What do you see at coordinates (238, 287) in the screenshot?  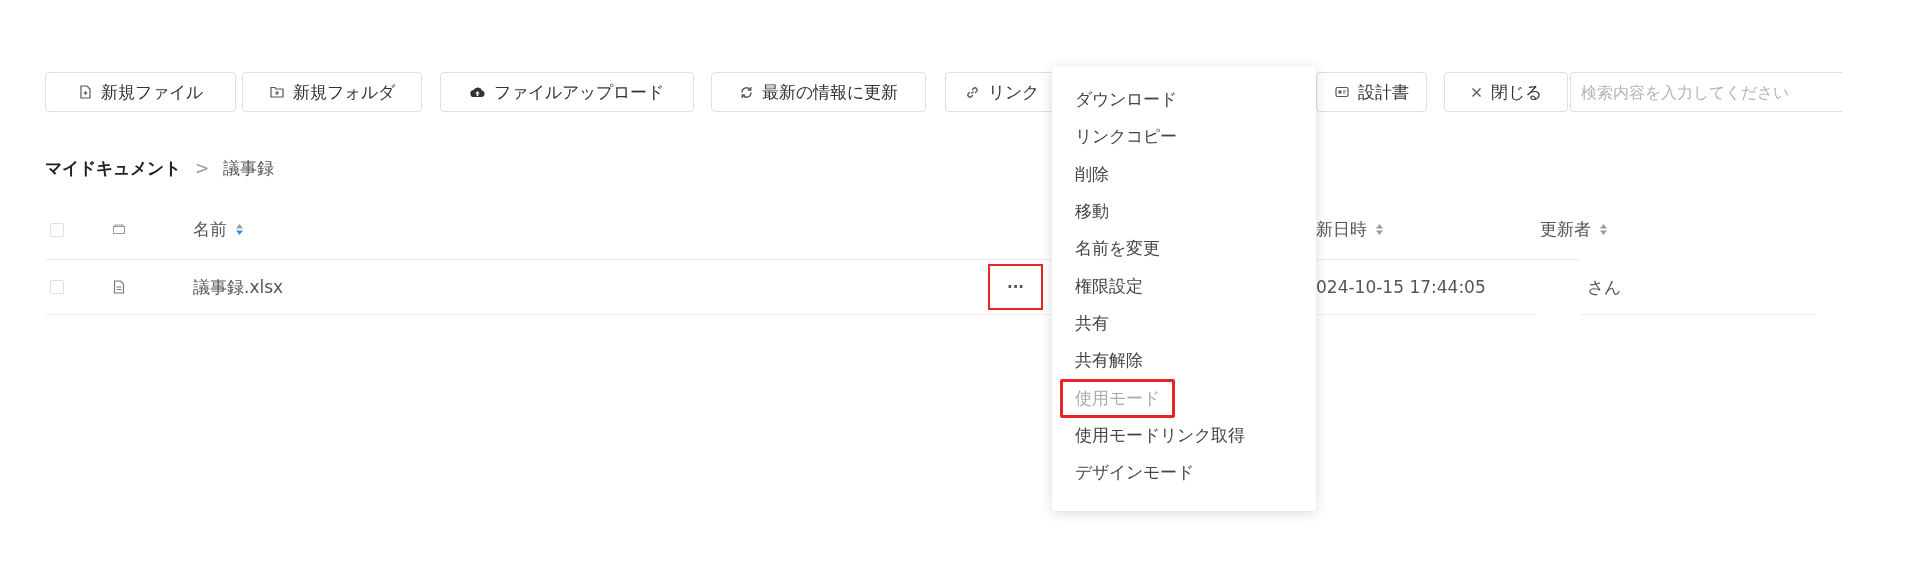 I see `file-name: 議事録.xlsx` at bounding box center [238, 287].